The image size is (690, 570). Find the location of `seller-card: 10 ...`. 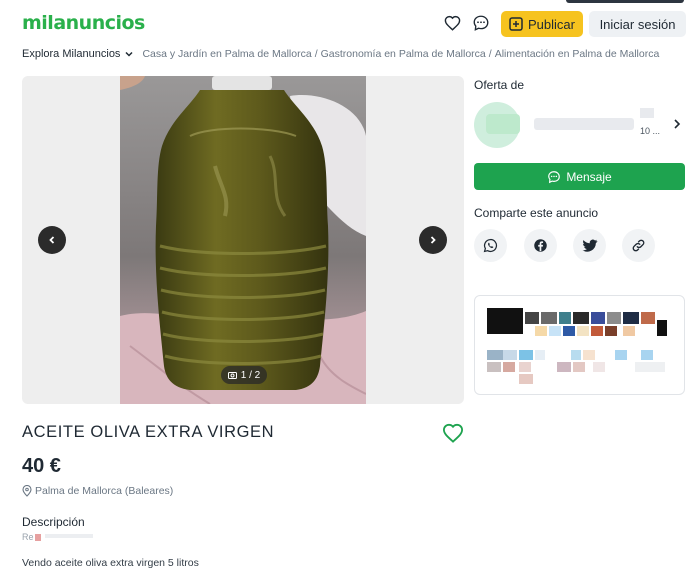

seller-card: 10 ... is located at coordinates (580, 125).